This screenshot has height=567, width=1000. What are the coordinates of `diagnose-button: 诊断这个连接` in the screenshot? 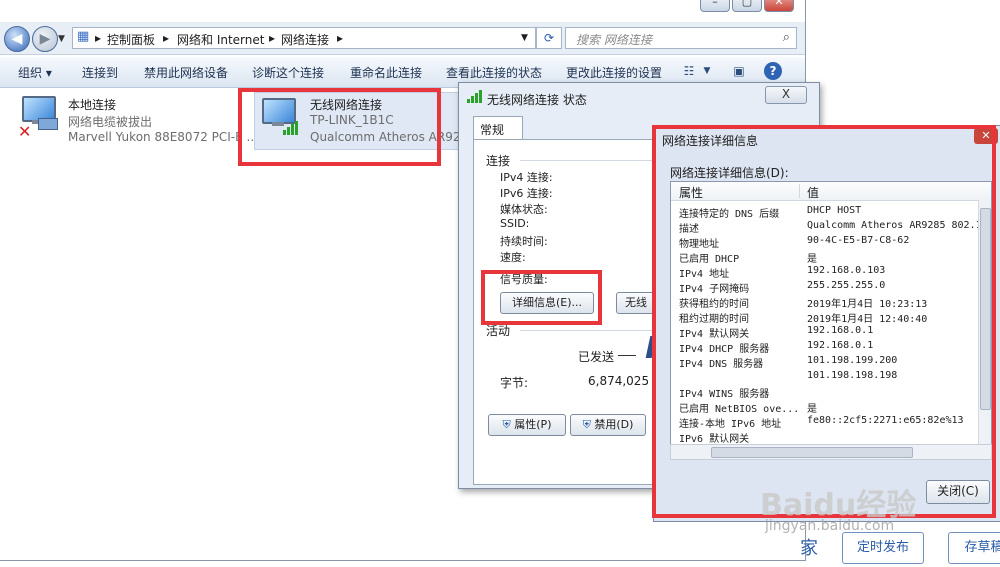 It's located at (288, 72).